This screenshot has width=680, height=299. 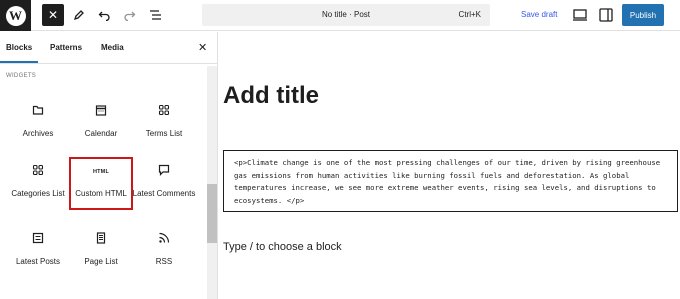 I want to click on inserter-tabs: Blocks Patterns Media ✕, so click(x=108, y=48).